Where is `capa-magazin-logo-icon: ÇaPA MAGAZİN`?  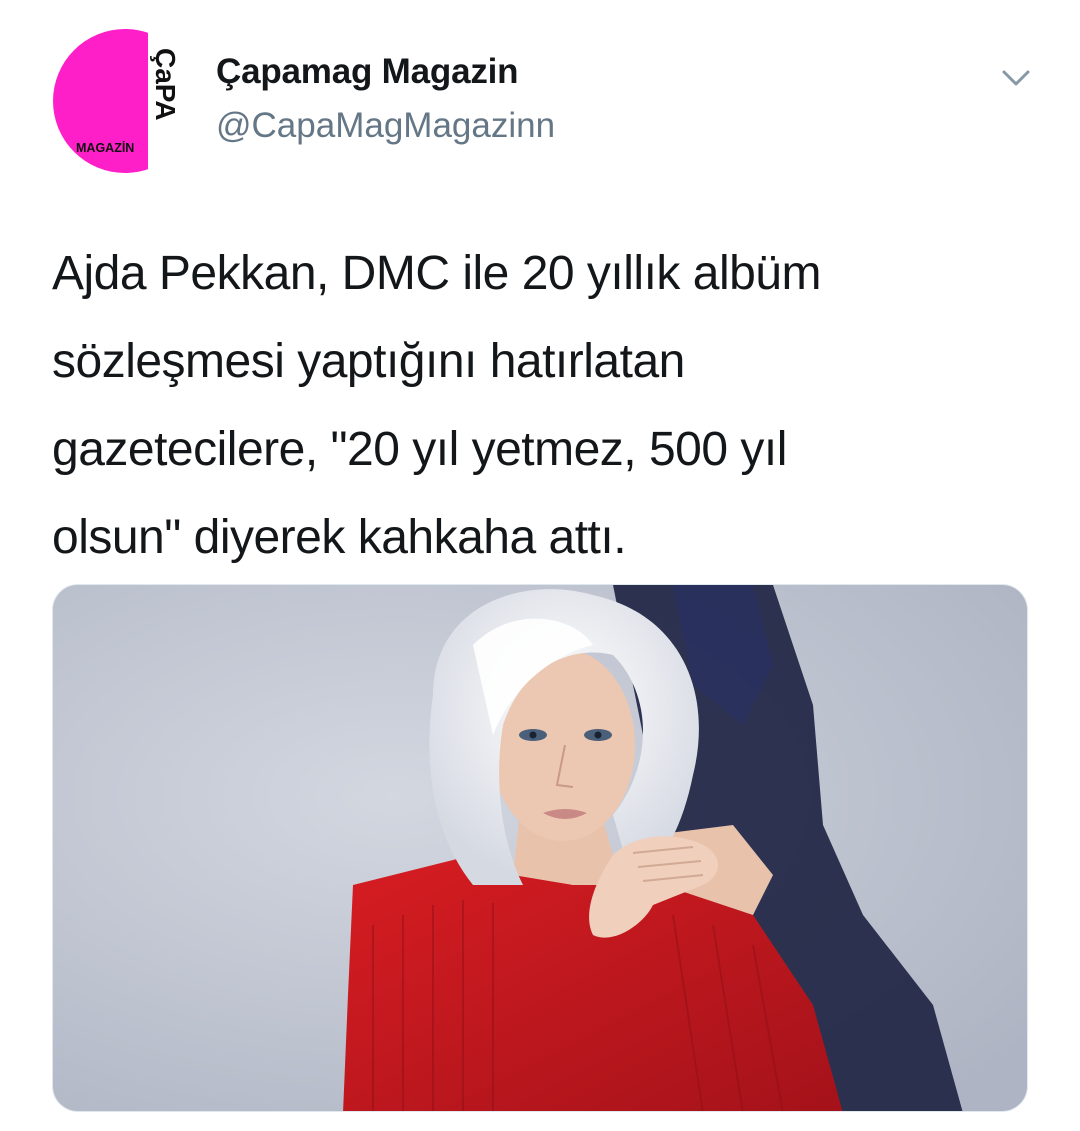 capa-magazin-logo-icon: ÇaPA MAGAZİN is located at coordinates (125, 101).